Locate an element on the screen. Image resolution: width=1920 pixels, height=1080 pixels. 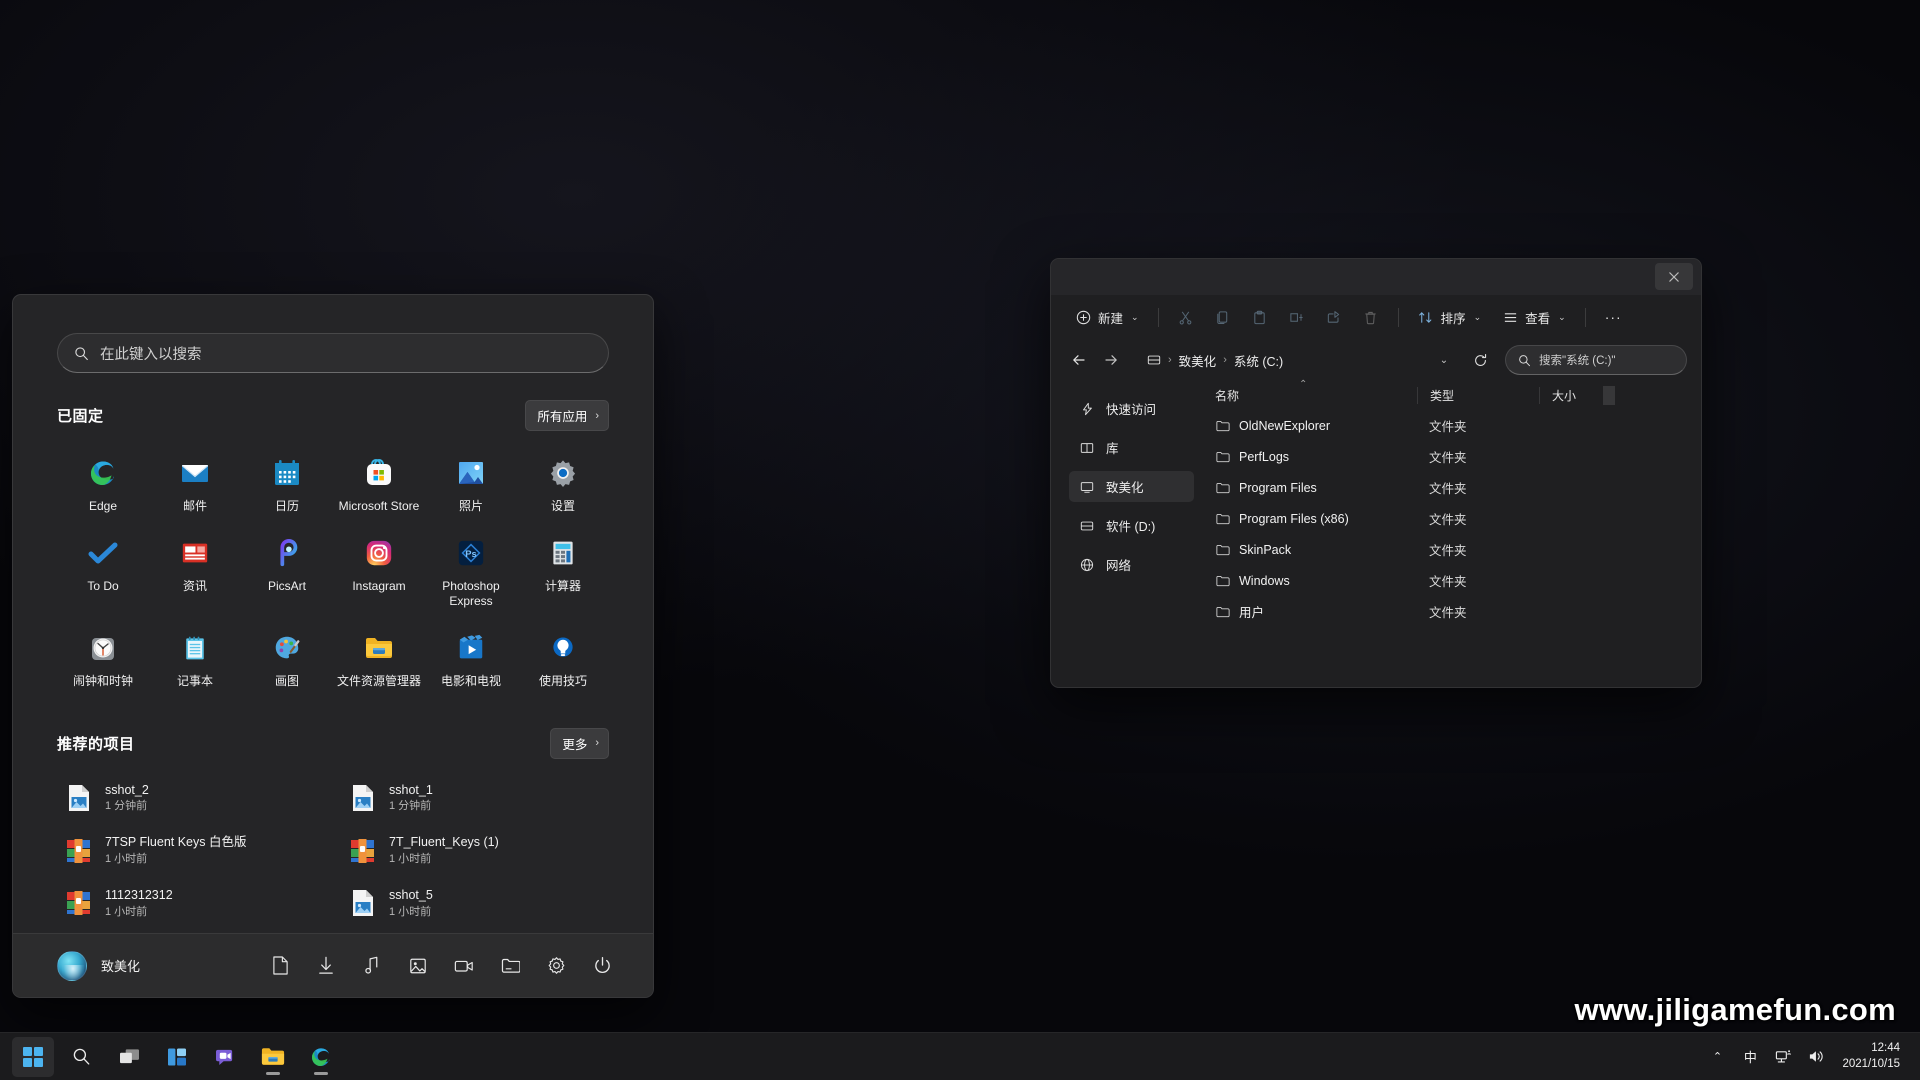
pinned-app-paint: 画图 is located at coordinates (287, 659).